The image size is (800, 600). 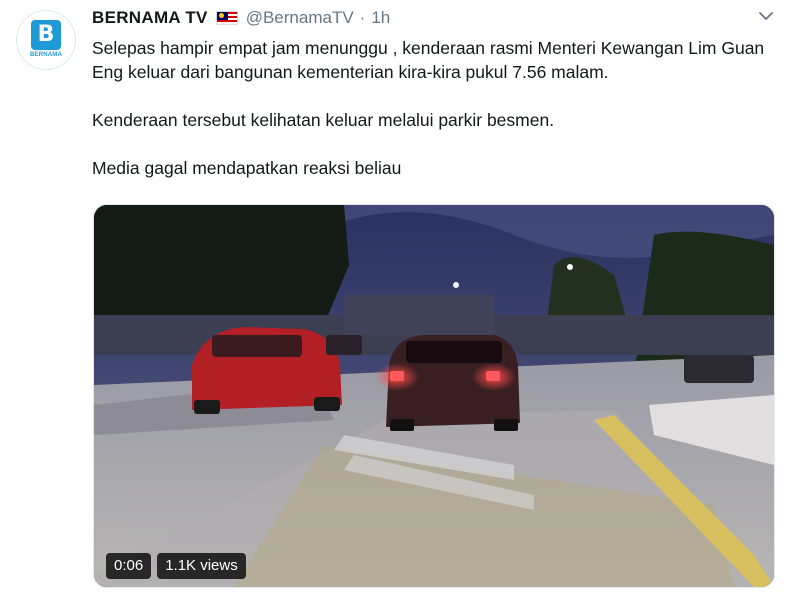 I want to click on video-duration: 0:06, so click(x=129, y=566).